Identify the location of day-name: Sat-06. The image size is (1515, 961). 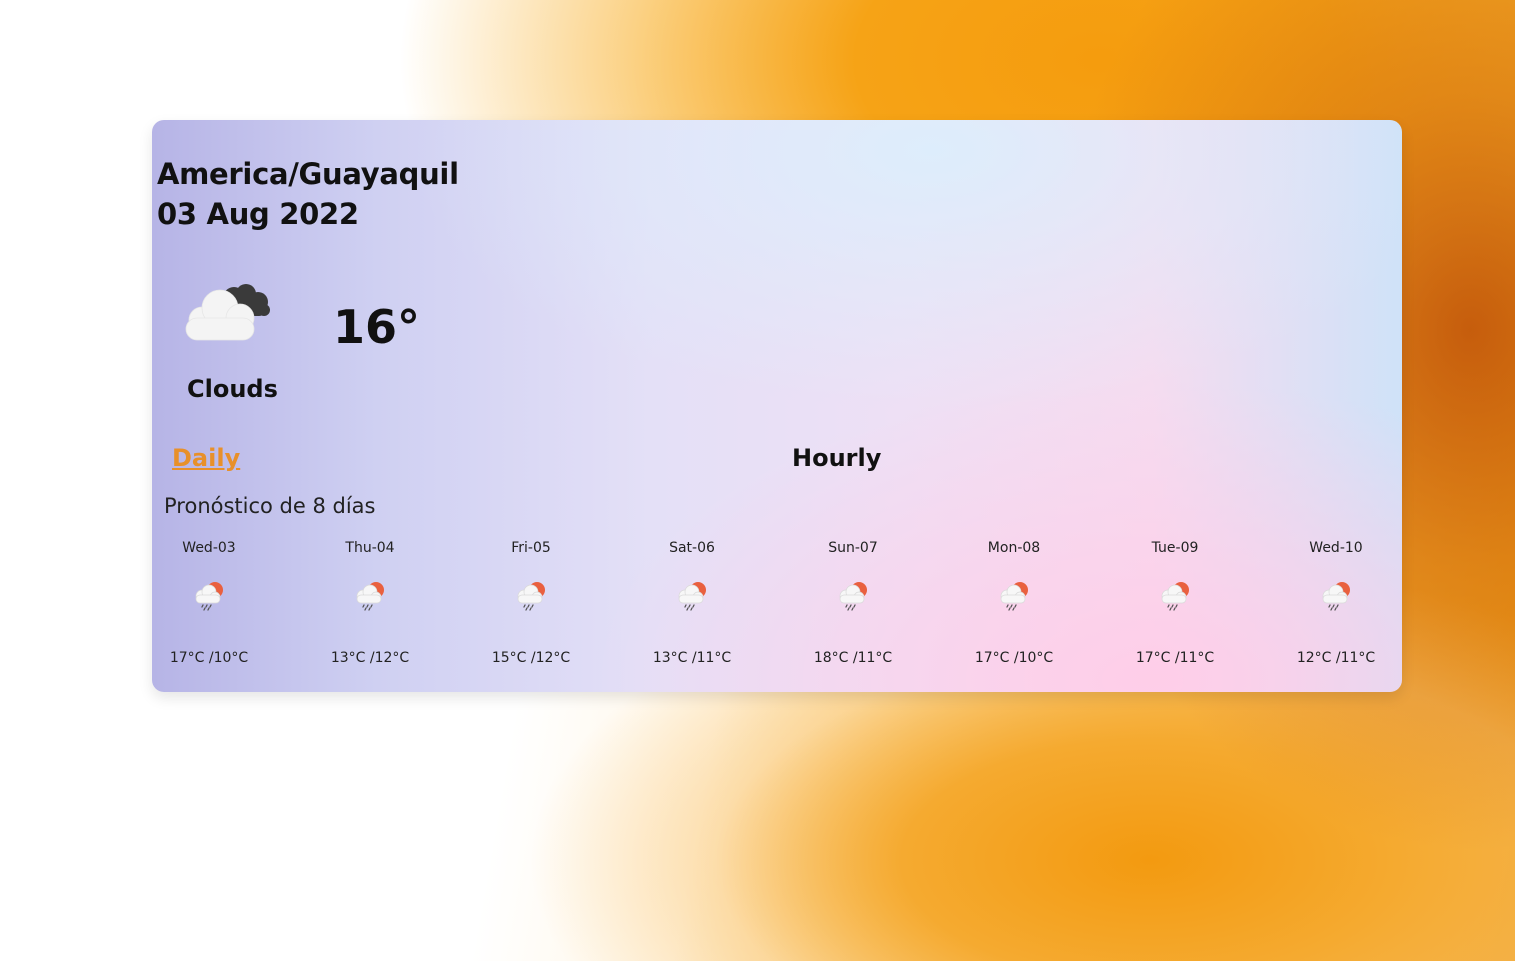
(692, 548).